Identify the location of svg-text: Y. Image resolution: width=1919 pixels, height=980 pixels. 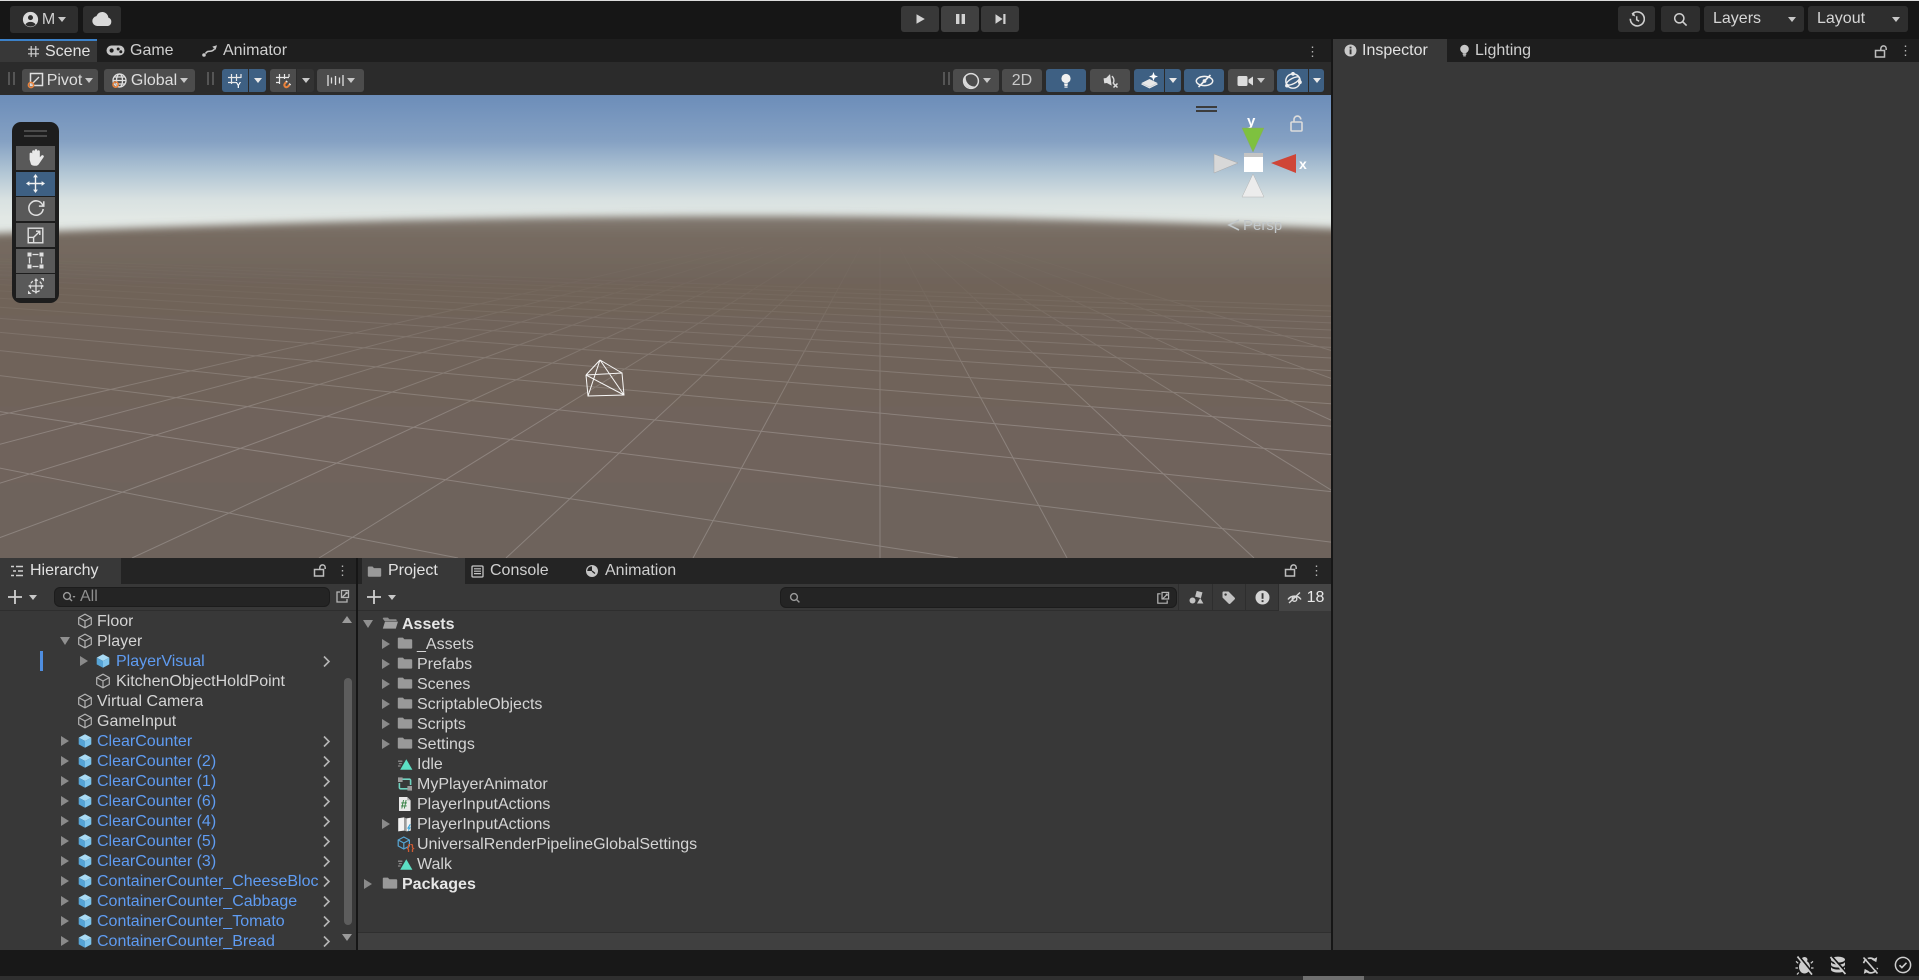
(239, 84).